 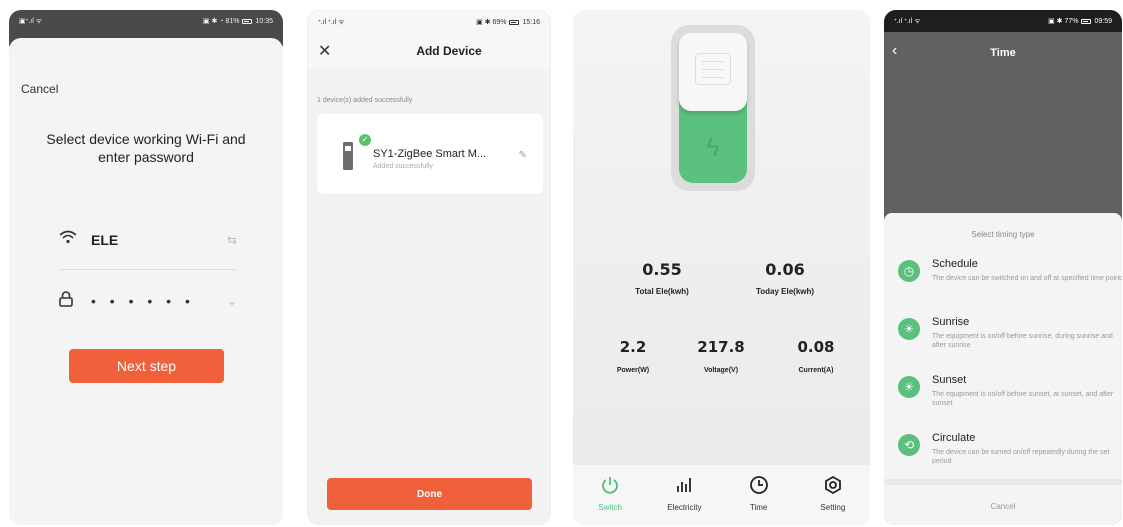 I want to click on status-time: 10:35, so click(x=264, y=21).